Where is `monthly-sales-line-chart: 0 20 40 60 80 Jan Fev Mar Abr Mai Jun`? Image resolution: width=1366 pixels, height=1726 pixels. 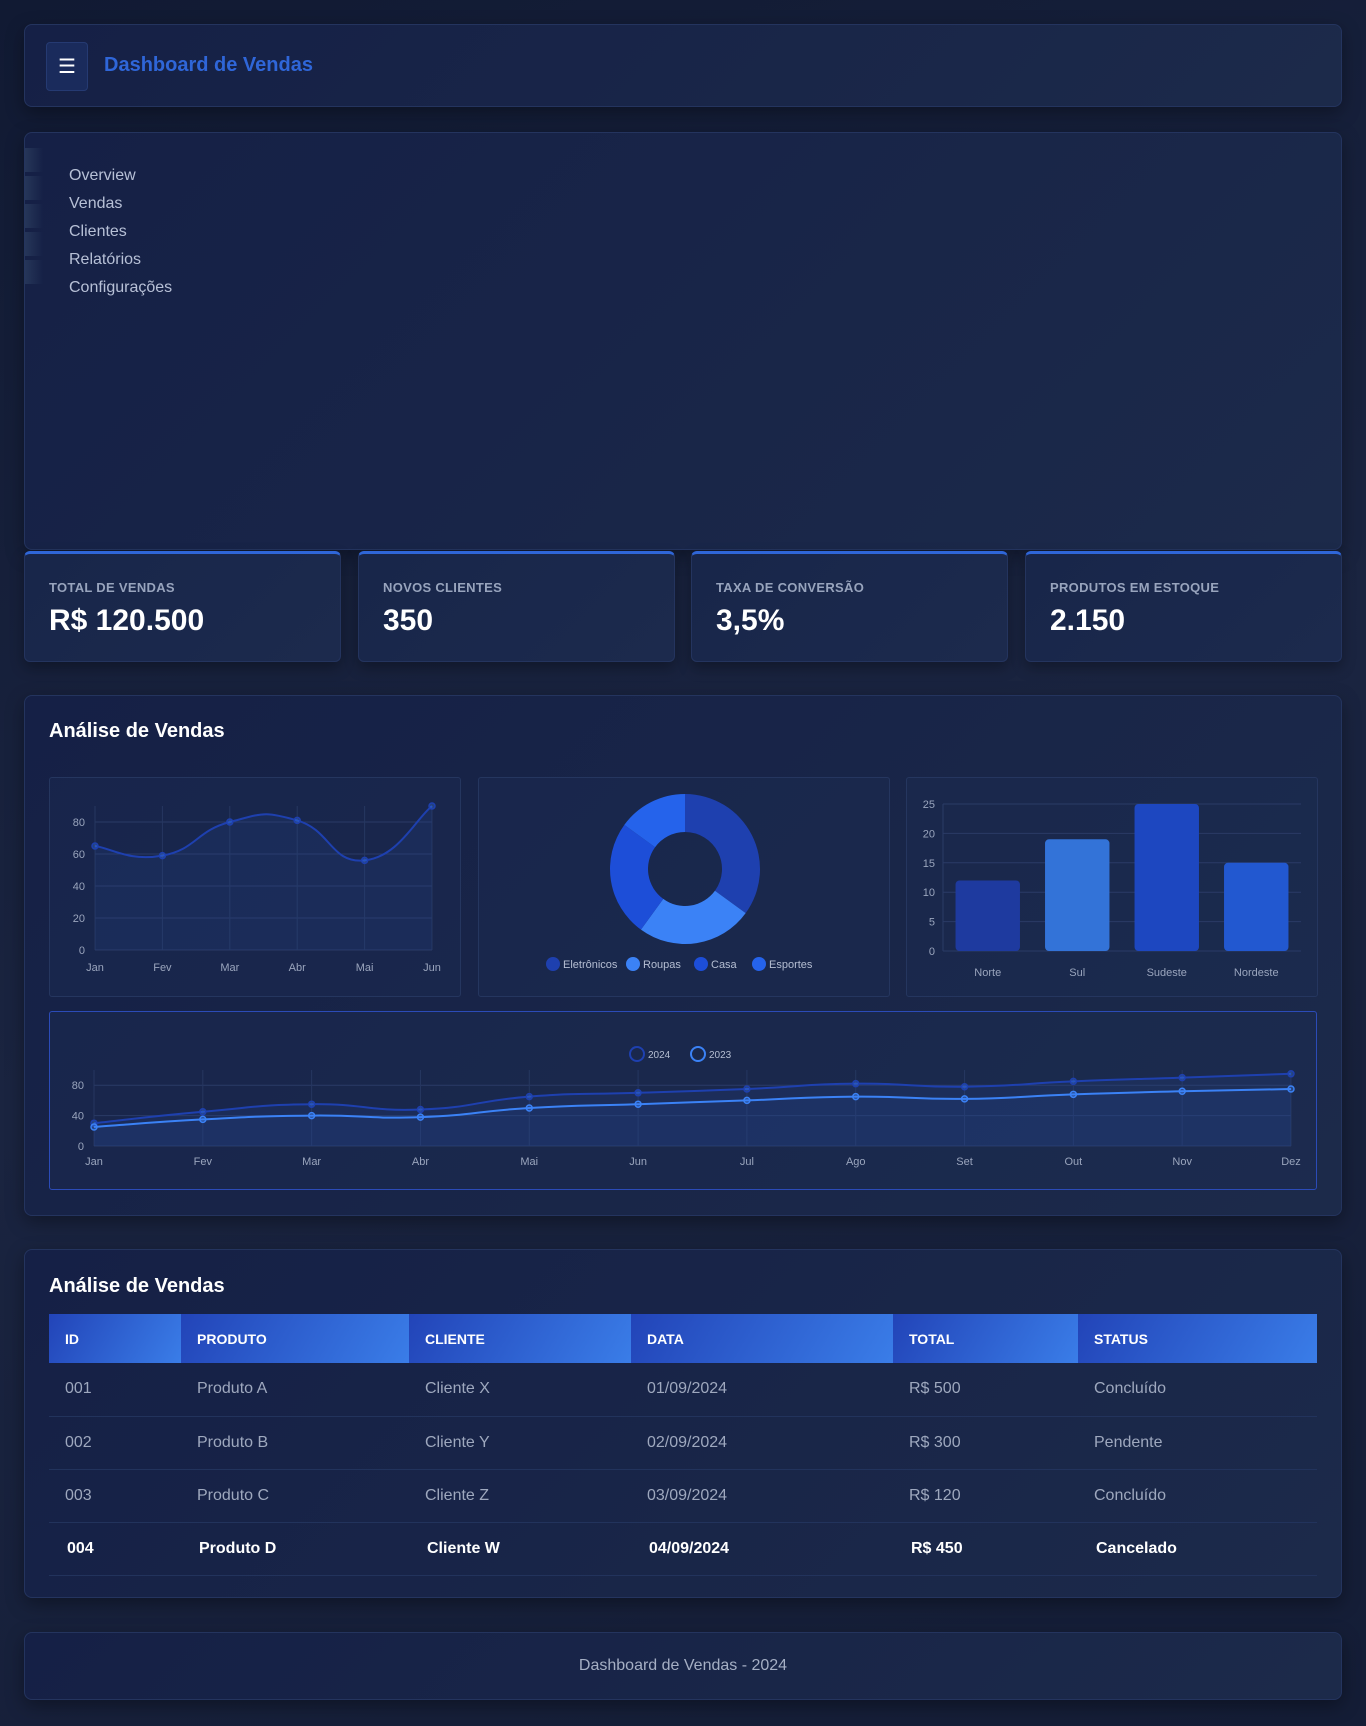
monthly-sales-line-chart: 0 20 40 60 80 Jan Fev Mar Abr Mai Jun is located at coordinates (255, 887).